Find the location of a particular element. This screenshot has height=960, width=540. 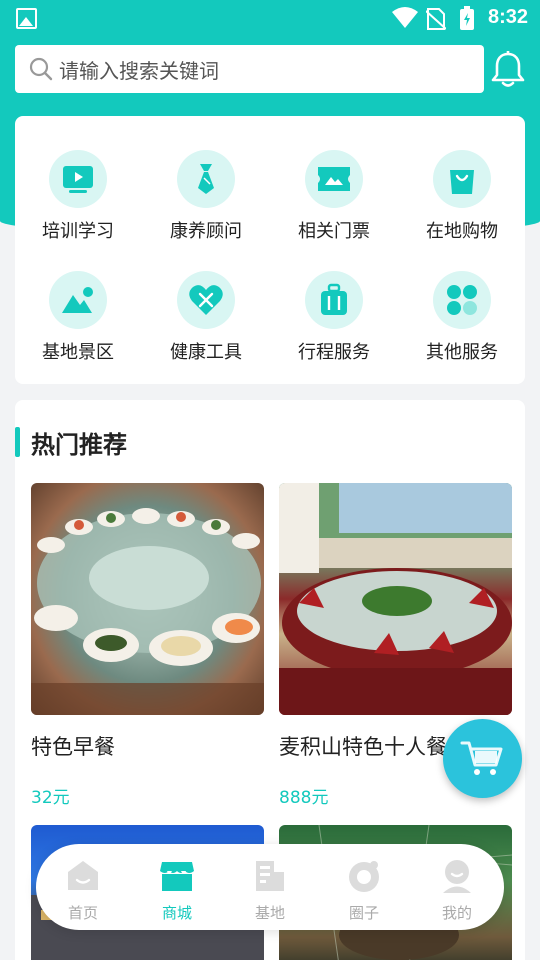

category-item-scenic: 基地景区 is located at coordinates (78, 317).